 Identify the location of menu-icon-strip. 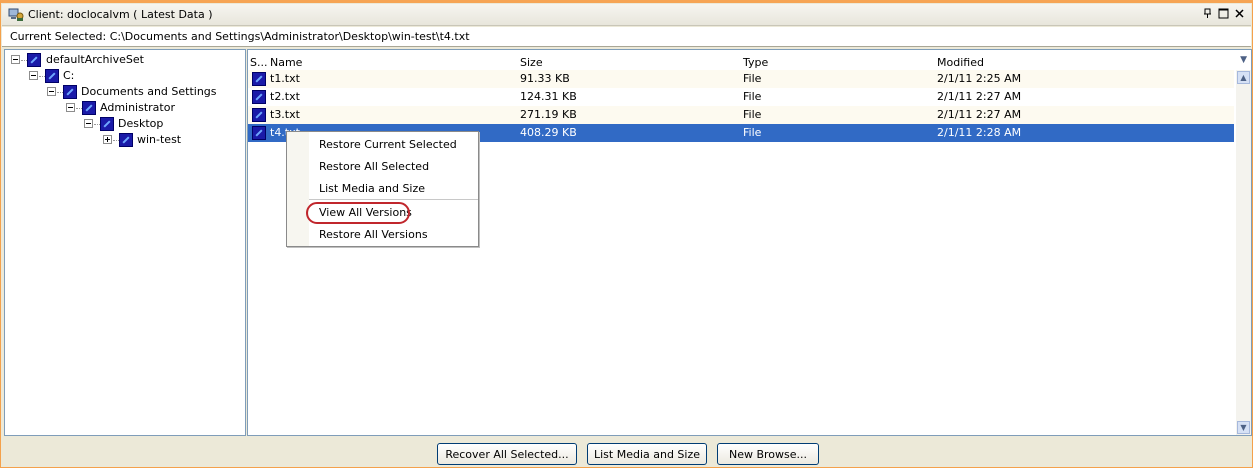
(298, 189).